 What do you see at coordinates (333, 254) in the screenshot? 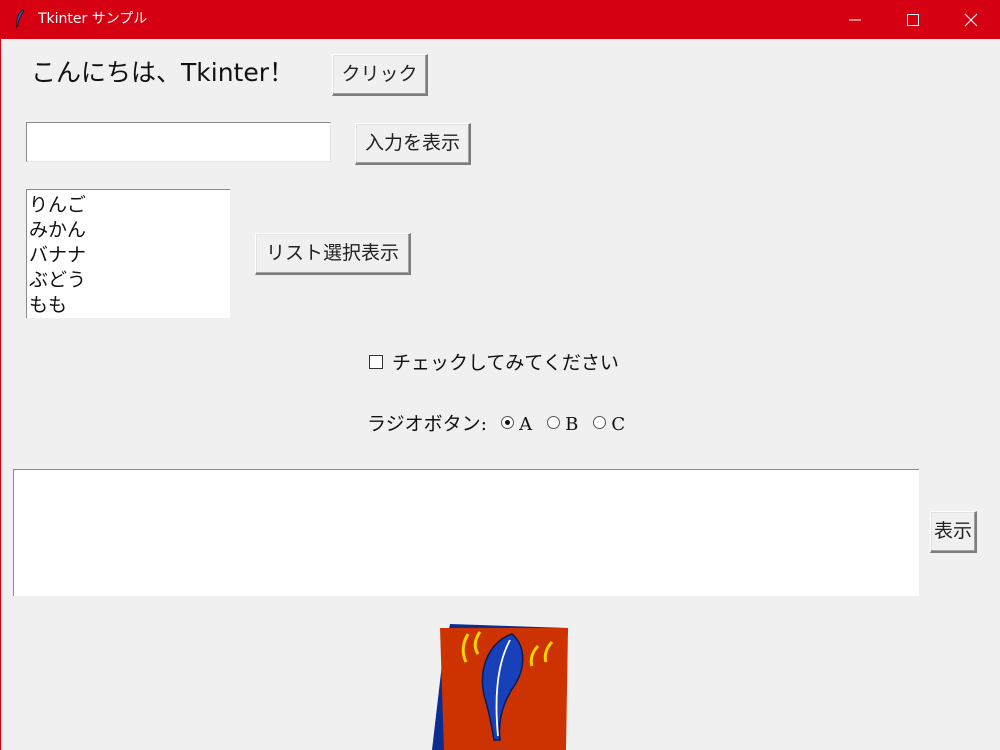
I see `list-select-button: リスト選択表示` at bounding box center [333, 254].